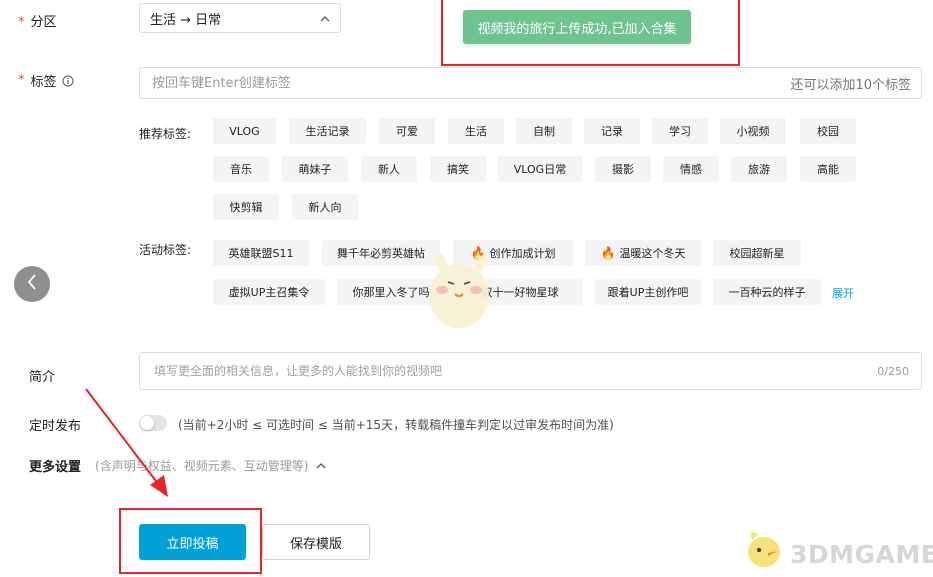 This screenshot has height=577, width=933. What do you see at coordinates (753, 131) in the screenshot?
I see `recommended-tag: 小视频` at bounding box center [753, 131].